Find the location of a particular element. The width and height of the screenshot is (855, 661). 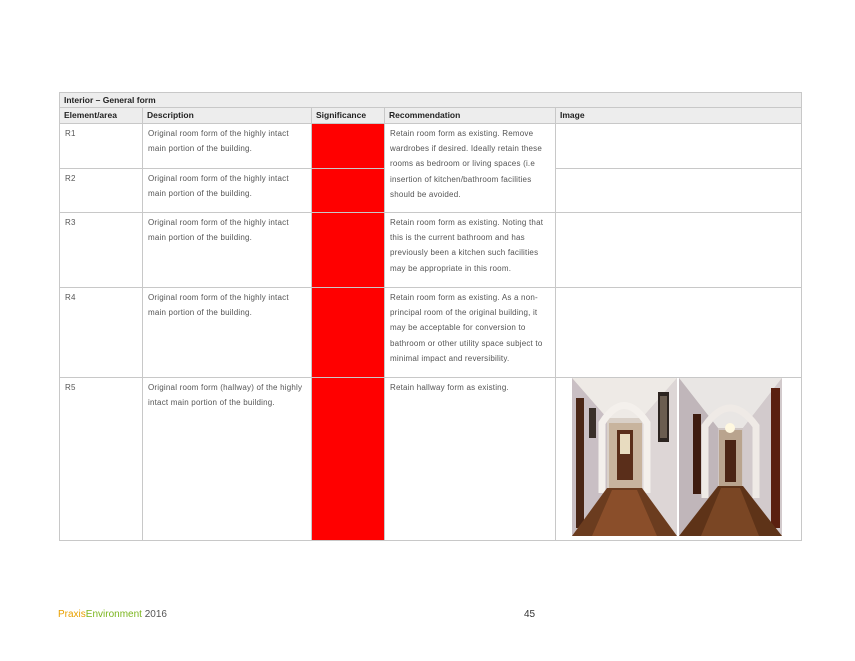

footer-year: 2016 is located at coordinates (155, 614).